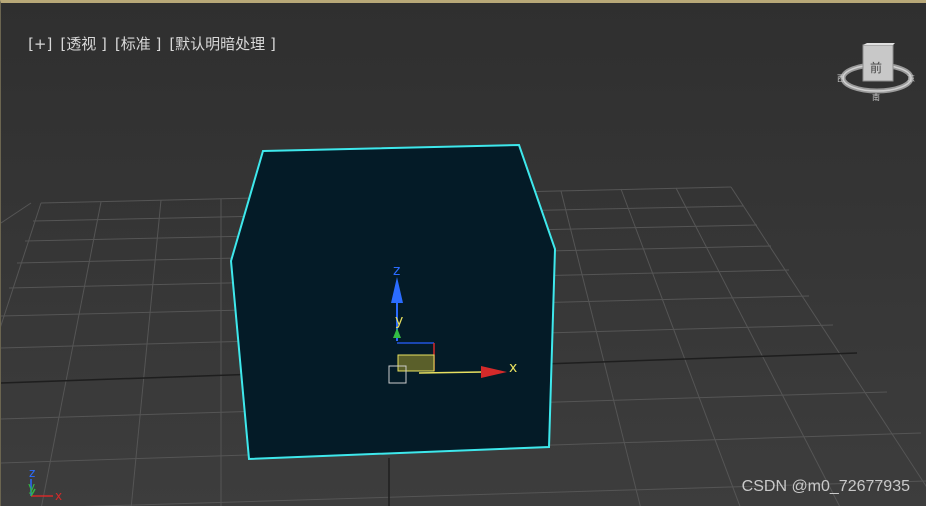  I want to click on world-z-label: z, so click(32, 473).